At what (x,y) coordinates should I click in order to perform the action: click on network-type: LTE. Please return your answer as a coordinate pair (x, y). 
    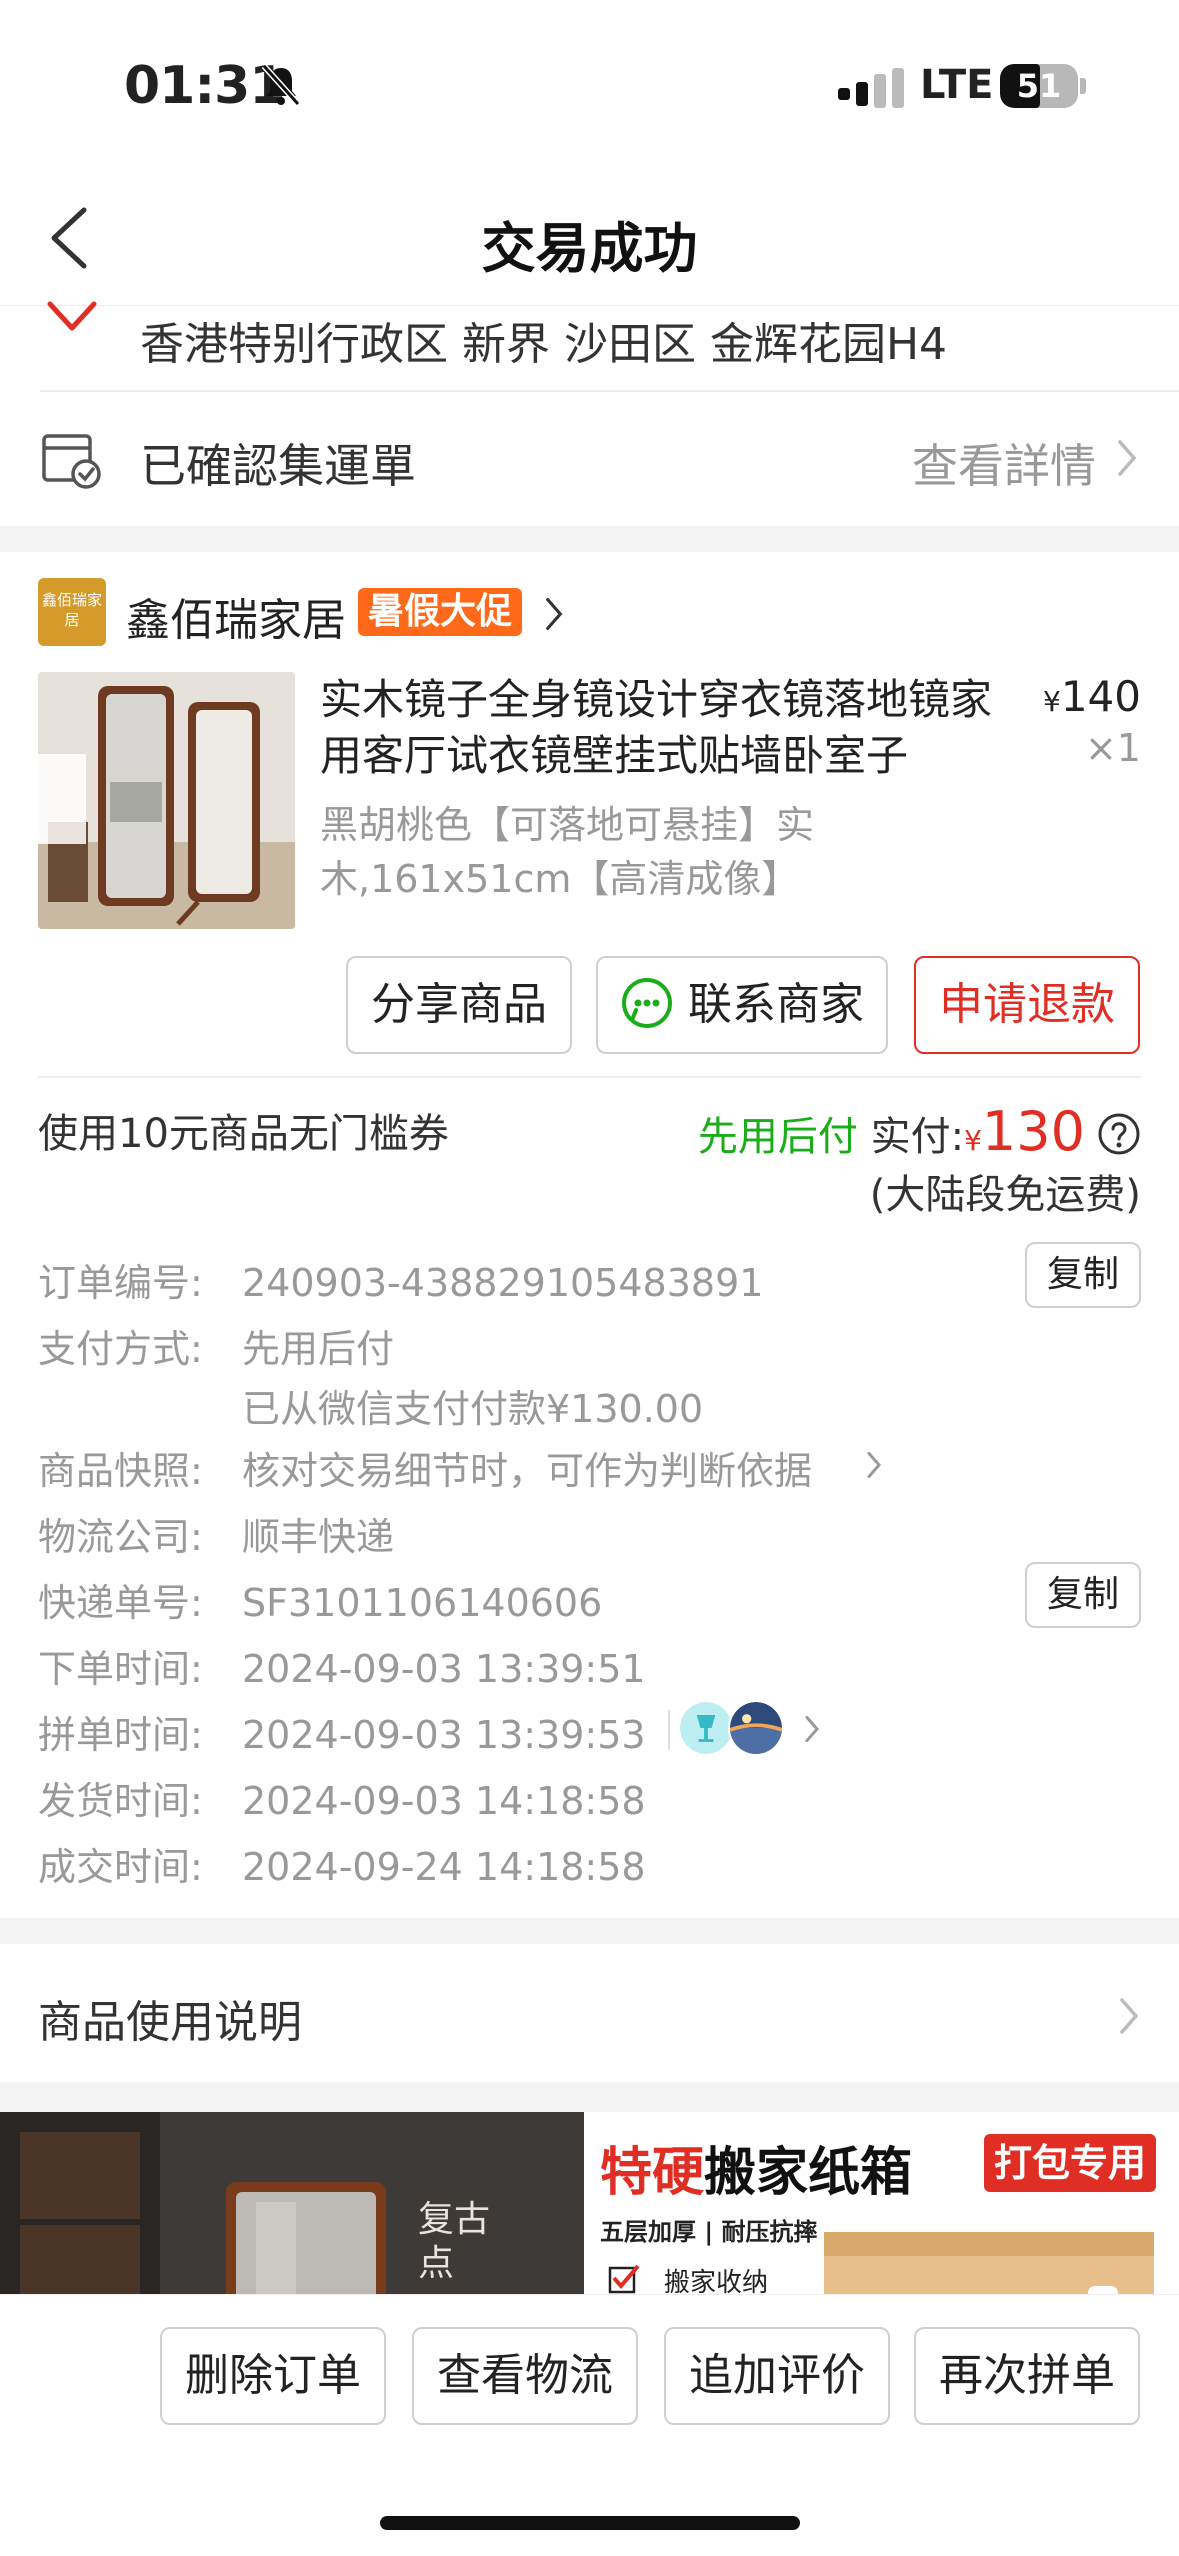
    Looking at the image, I should click on (957, 85).